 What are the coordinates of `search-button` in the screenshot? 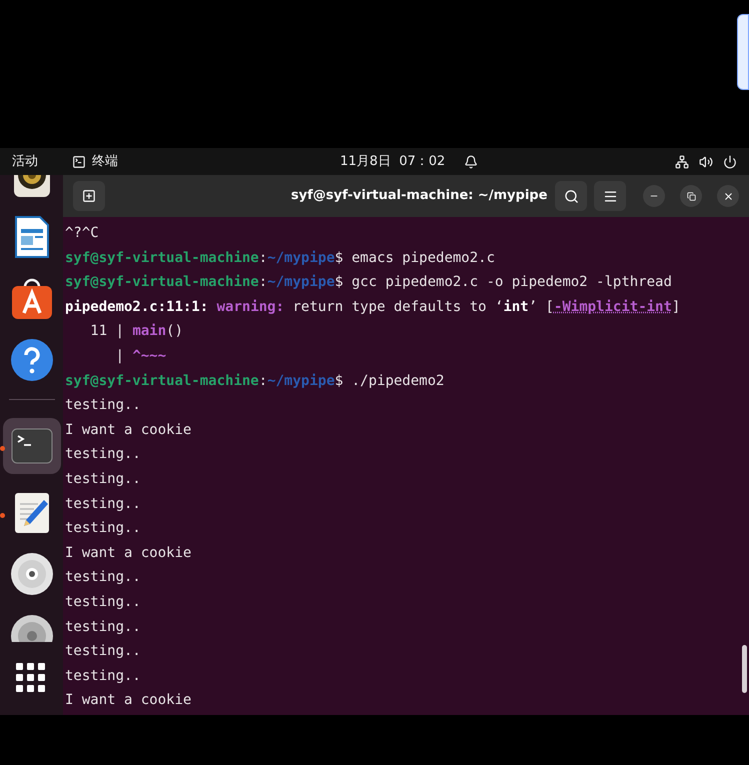 It's located at (571, 196).